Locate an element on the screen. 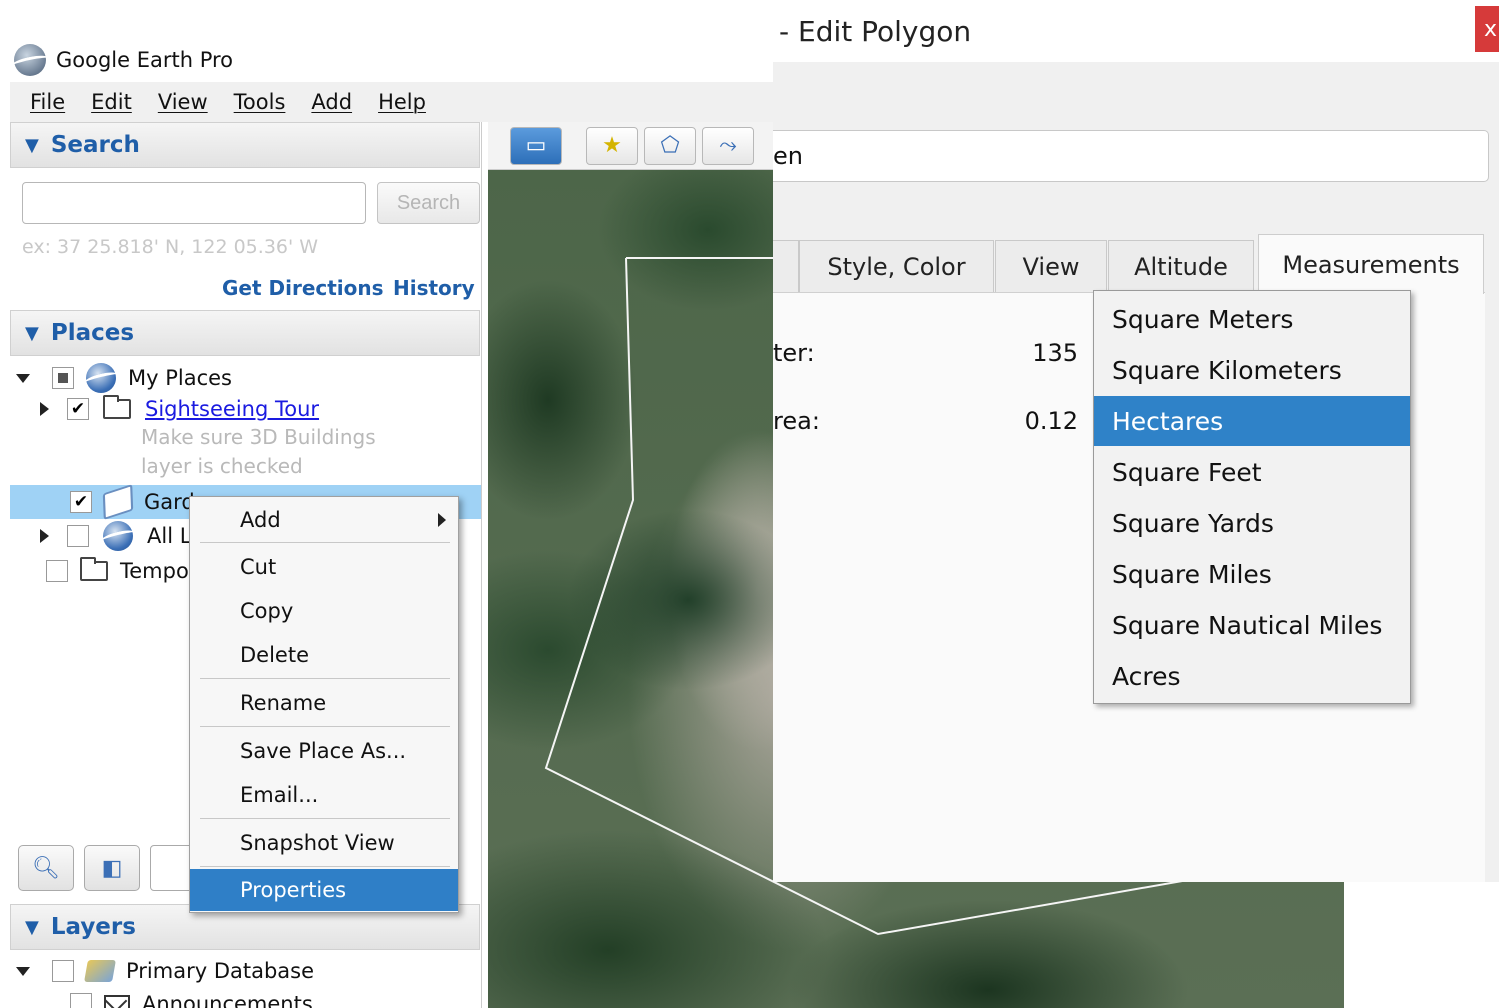 This screenshot has width=1499, height=1008. places-panel-header: ▼ Places is located at coordinates (245, 333).